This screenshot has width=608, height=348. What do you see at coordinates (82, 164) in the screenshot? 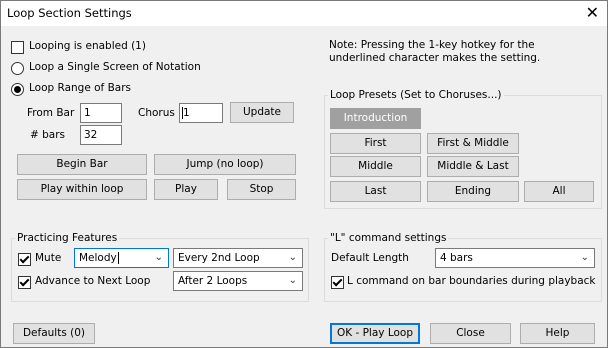
I see `begin-bar-button: Begin Bar` at bounding box center [82, 164].